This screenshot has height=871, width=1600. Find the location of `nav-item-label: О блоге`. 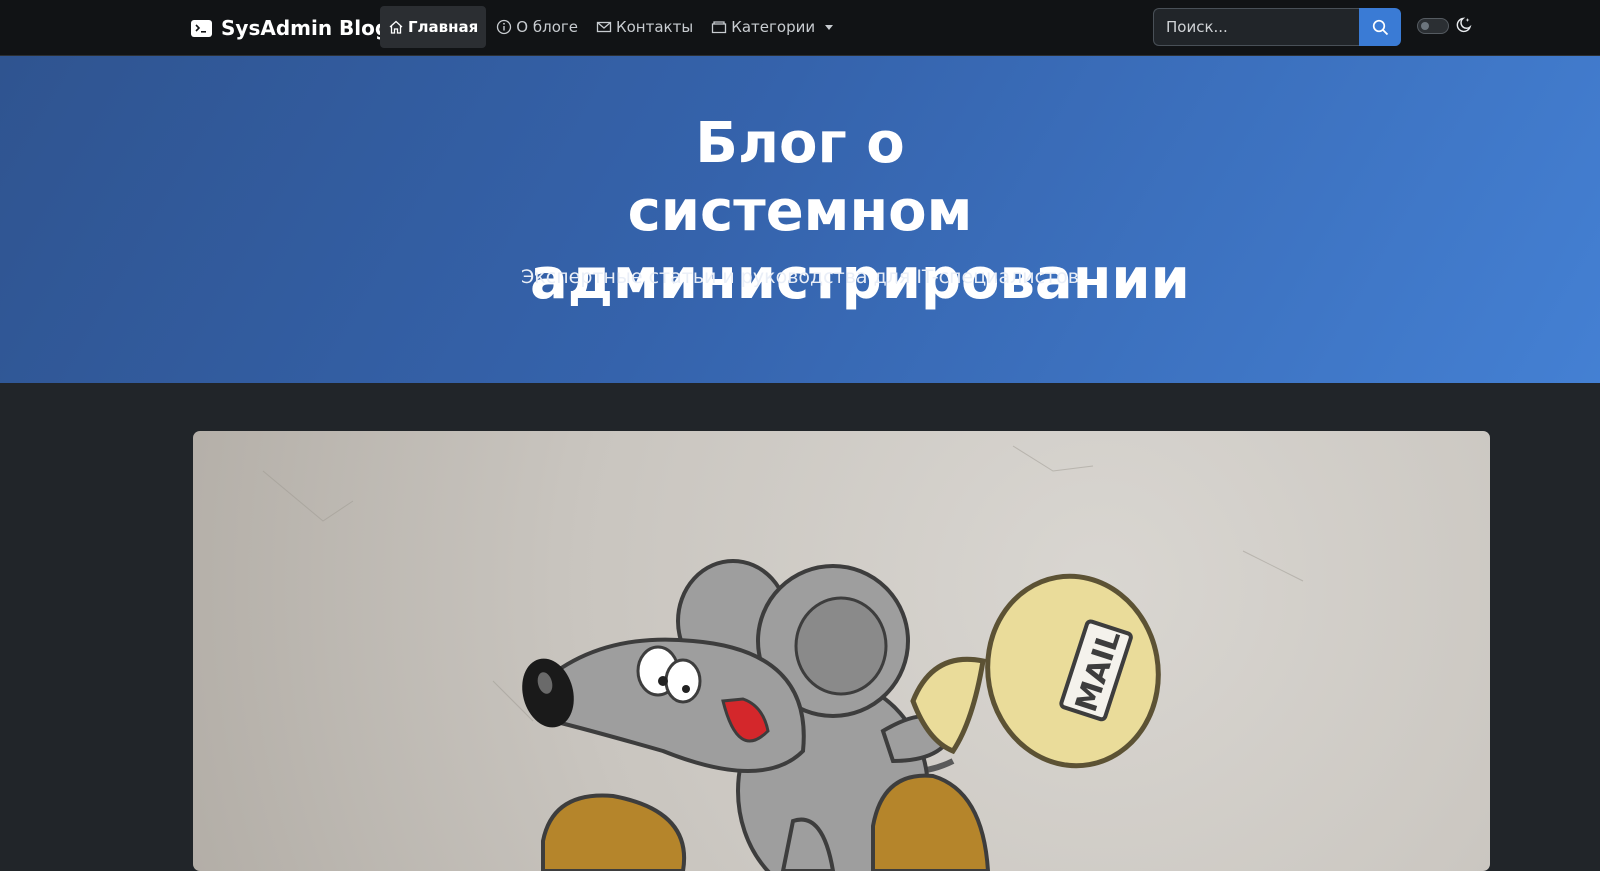

nav-item-label: О блоге is located at coordinates (547, 27).